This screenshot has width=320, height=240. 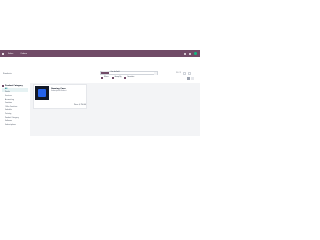 I want to click on view-switcher, so click(x=190, y=78).